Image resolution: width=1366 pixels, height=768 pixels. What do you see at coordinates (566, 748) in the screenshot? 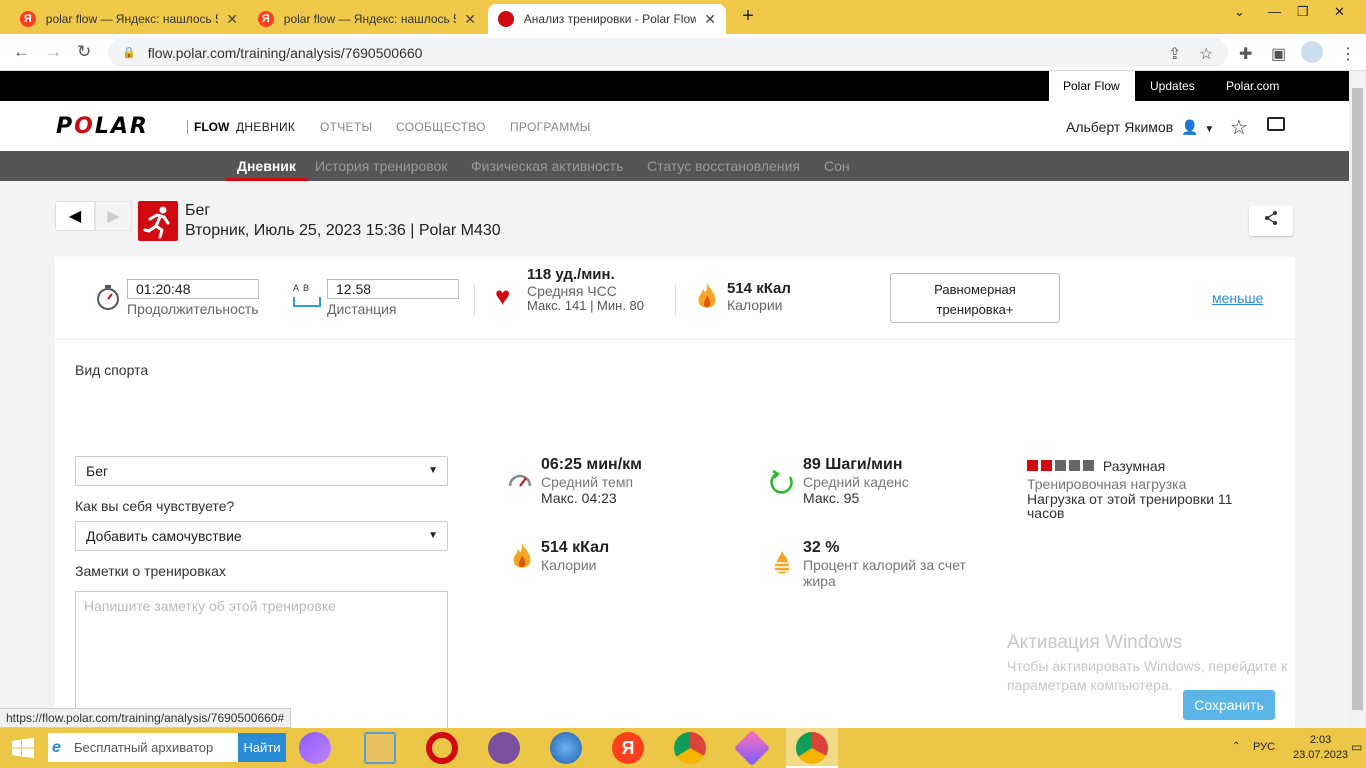
I see `browser-globe-icon` at bounding box center [566, 748].